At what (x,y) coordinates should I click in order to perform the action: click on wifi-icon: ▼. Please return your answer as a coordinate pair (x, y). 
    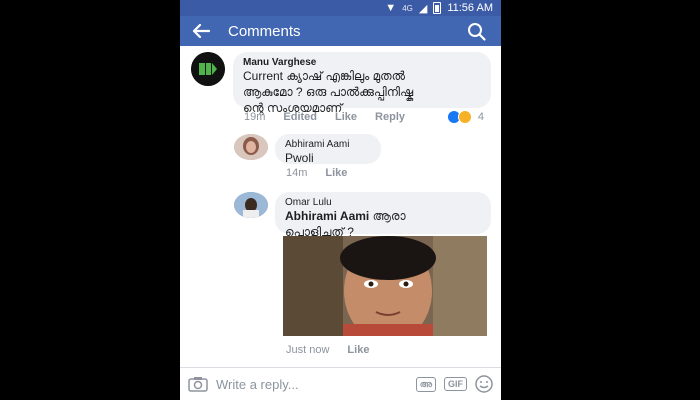
    Looking at the image, I should click on (391, 8).